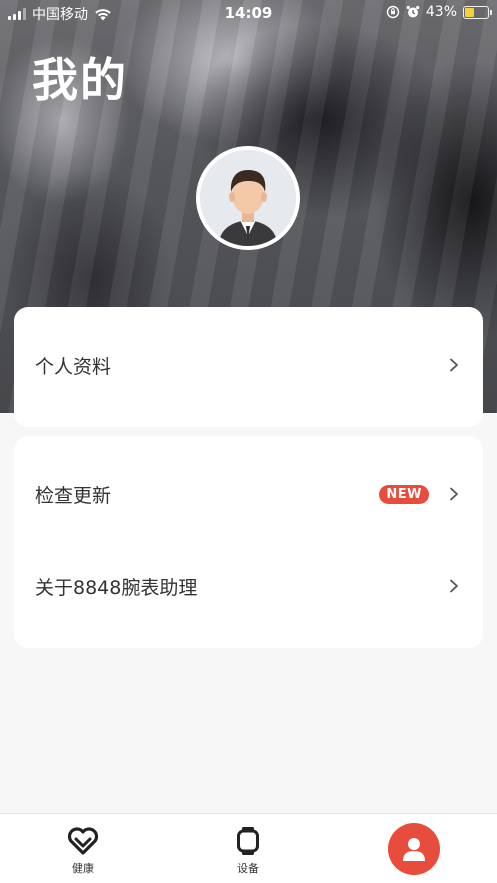 The height and width of the screenshot is (883, 497). I want to click on about-row: 关于8848腕表助理, so click(248, 586).